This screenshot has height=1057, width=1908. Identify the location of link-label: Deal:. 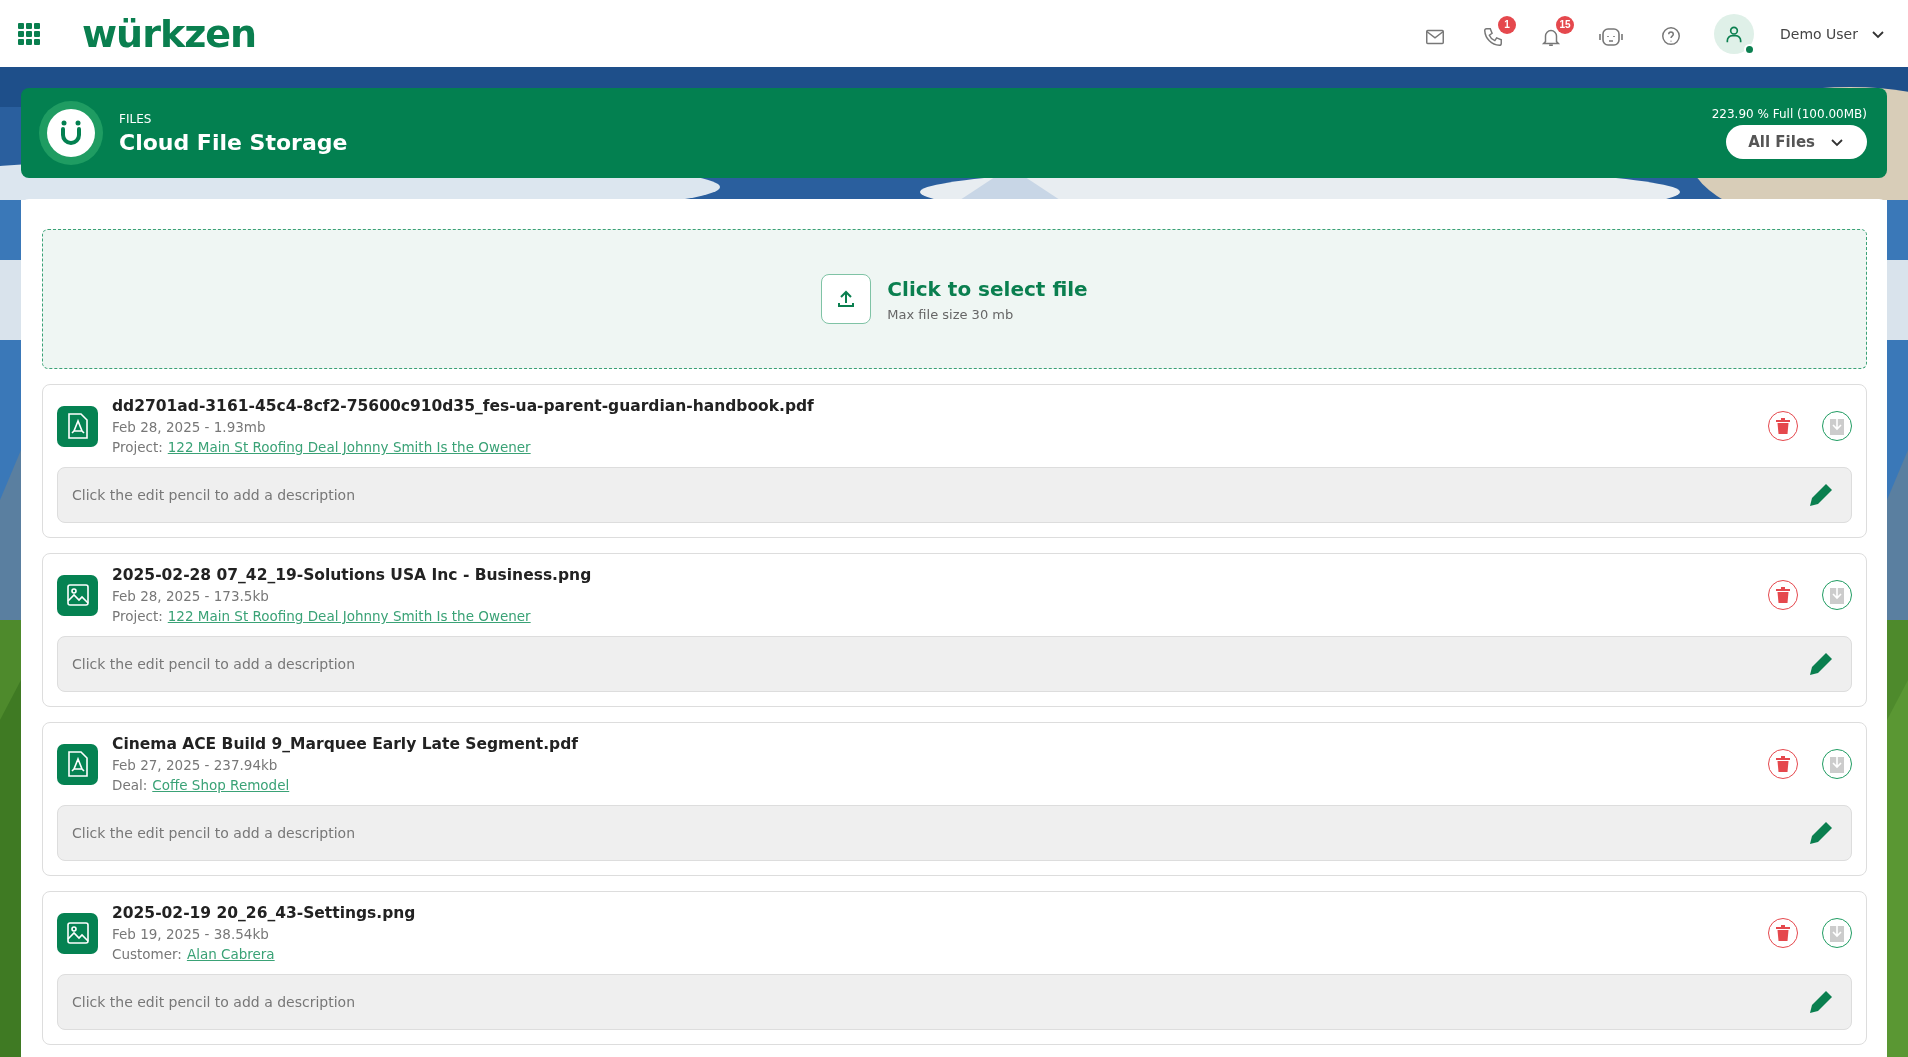
(130, 785).